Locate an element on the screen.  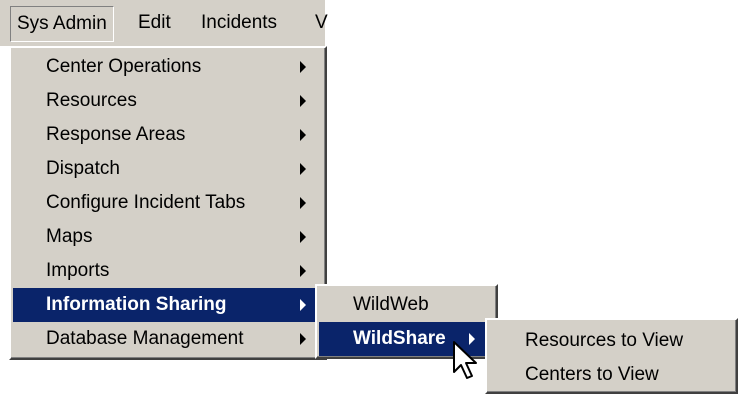
menu-item-dispatch: Dispatch is located at coordinates (168, 169).